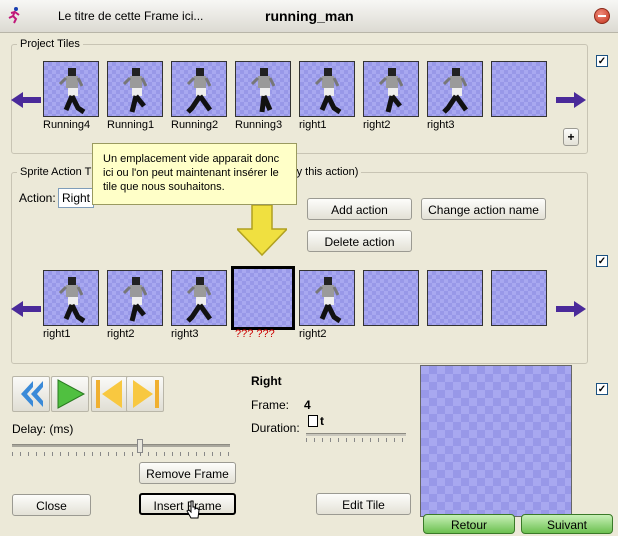 The width and height of the screenshot is (618, 536). What do you see at coordinates (356, 434) in the screenshot?
I see `duration-slider` at bounding box center [356, 434].